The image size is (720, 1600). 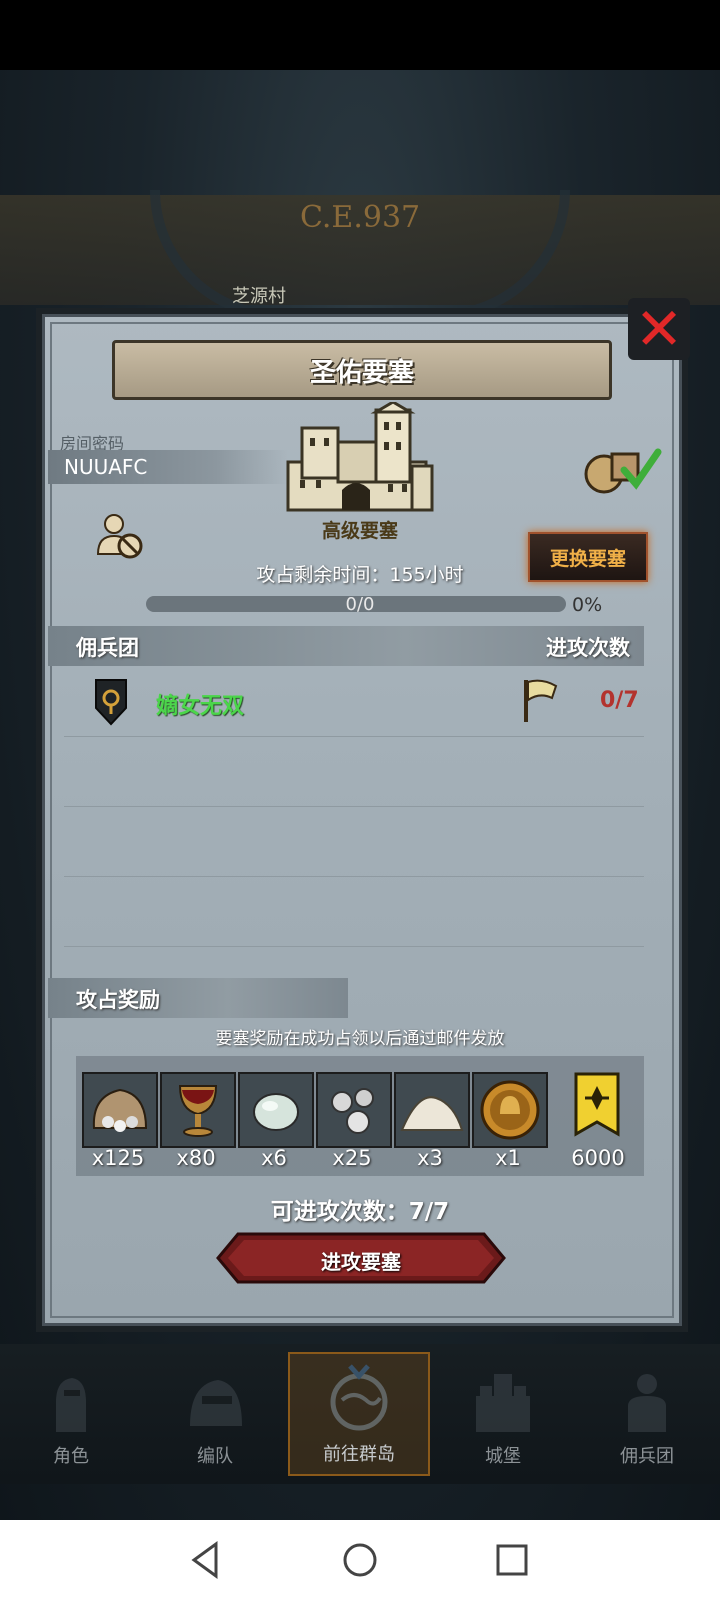 I want to click on change-fortress-button: 更换要塞, so click(x=588, y=557).